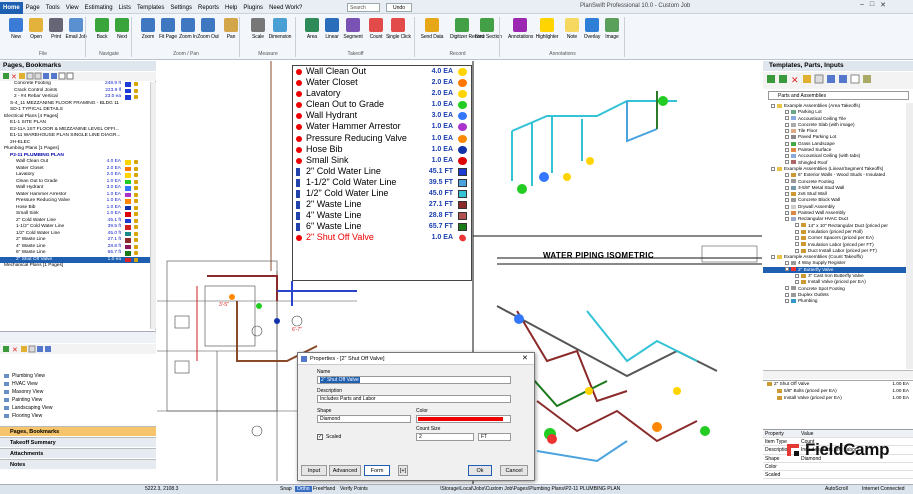  Describe the element at coordinates (345, 470) in the screenshot. I see `tab-advanced: Advanced` at that location.